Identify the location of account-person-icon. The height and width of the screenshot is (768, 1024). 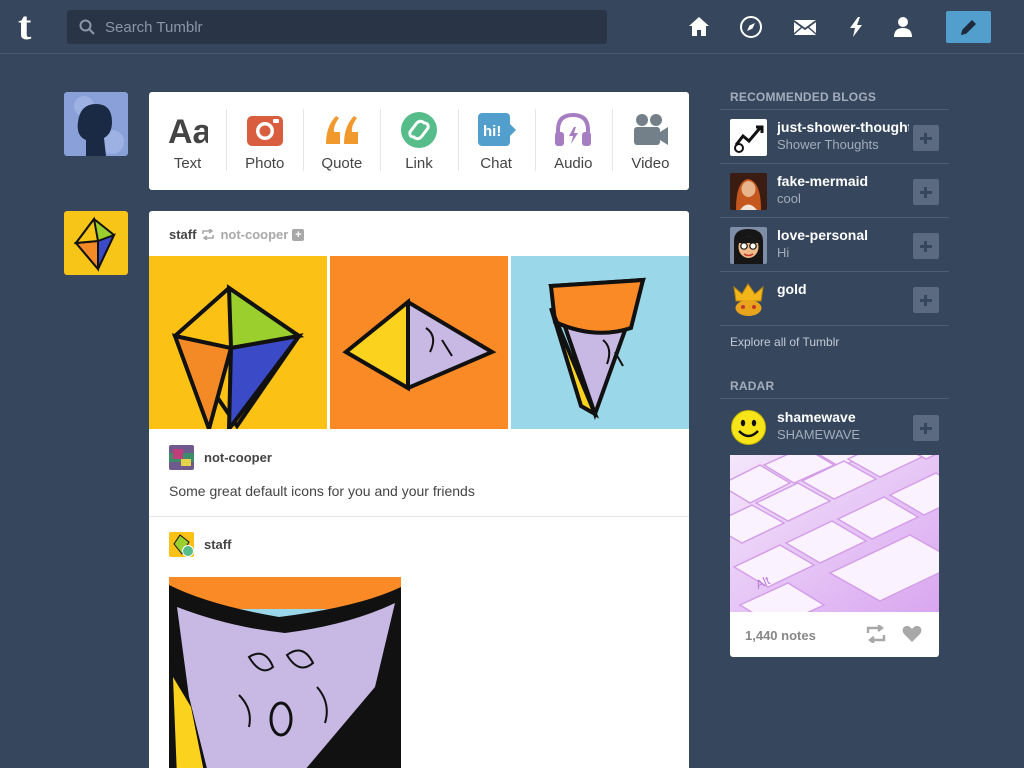
(903, 27).